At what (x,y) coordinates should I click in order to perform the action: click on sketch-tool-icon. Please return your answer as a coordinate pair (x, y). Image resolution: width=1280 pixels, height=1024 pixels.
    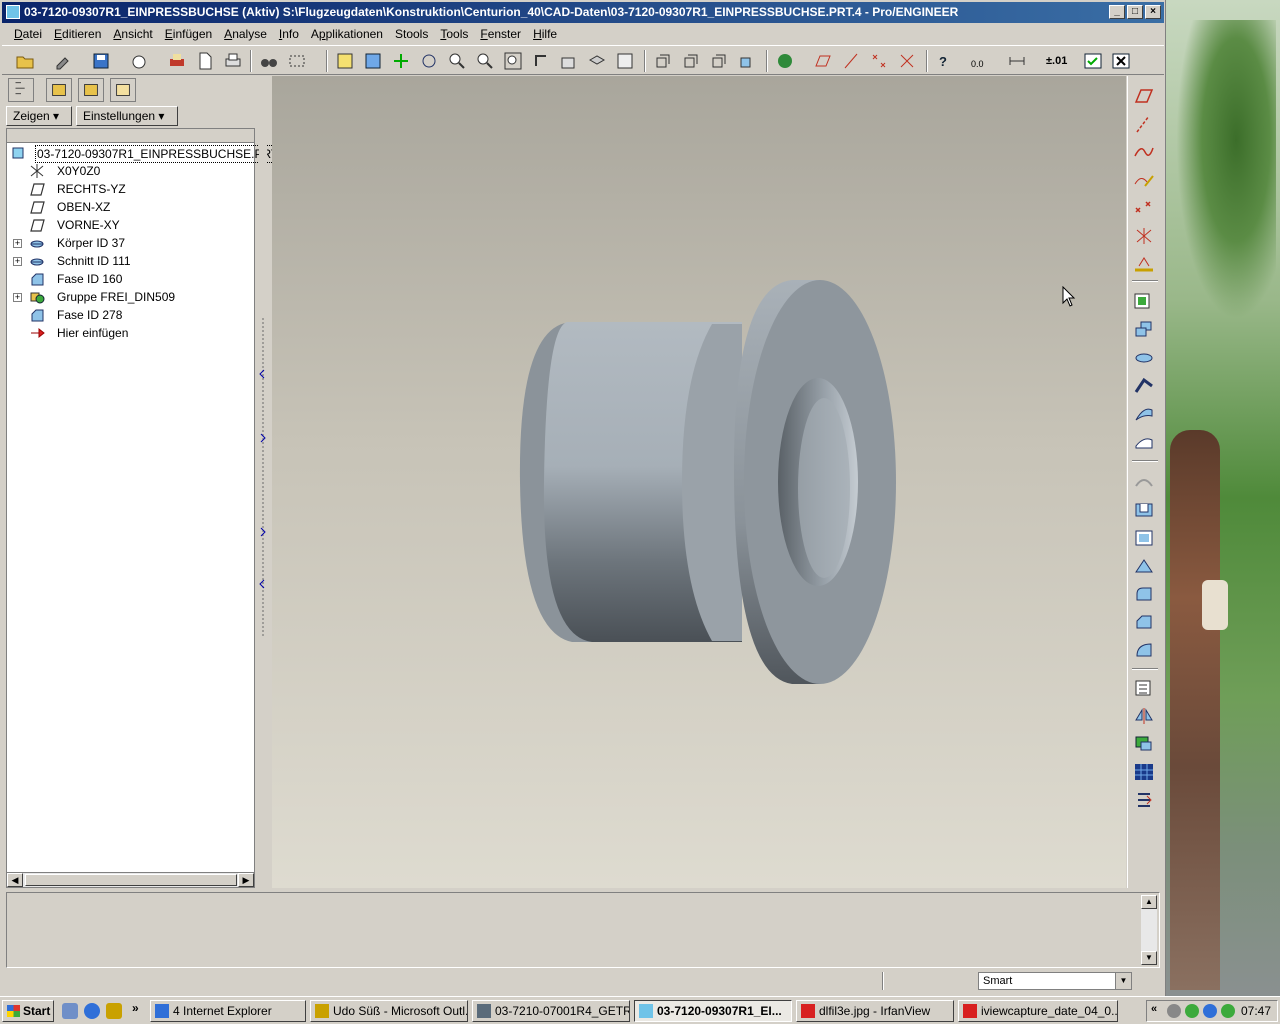
    Looking at the image, I should click on (1144, 180).